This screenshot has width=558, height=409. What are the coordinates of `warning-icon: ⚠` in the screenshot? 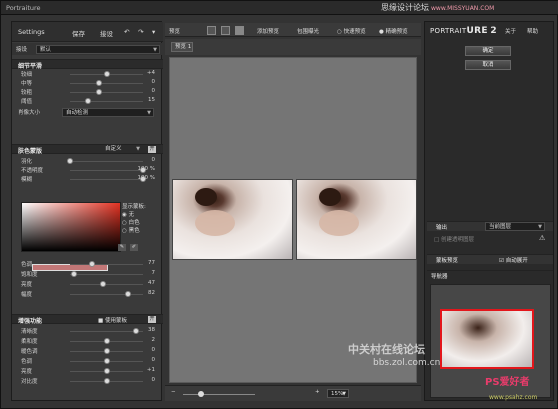 It's located at (542, 238).